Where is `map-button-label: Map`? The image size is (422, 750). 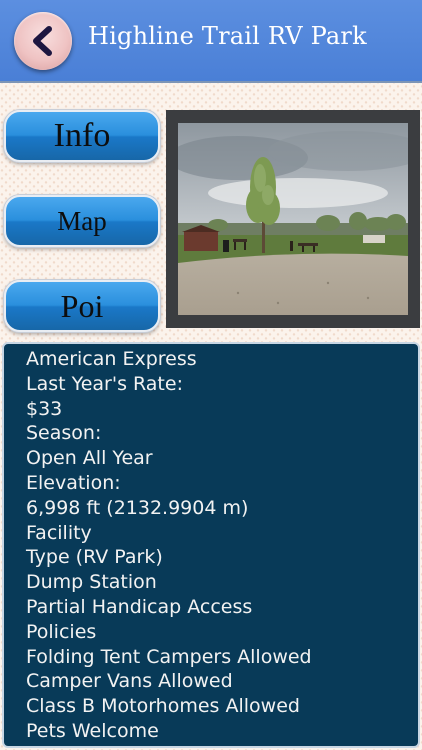
map-button-label: Map is located at coordinates (82, 221).